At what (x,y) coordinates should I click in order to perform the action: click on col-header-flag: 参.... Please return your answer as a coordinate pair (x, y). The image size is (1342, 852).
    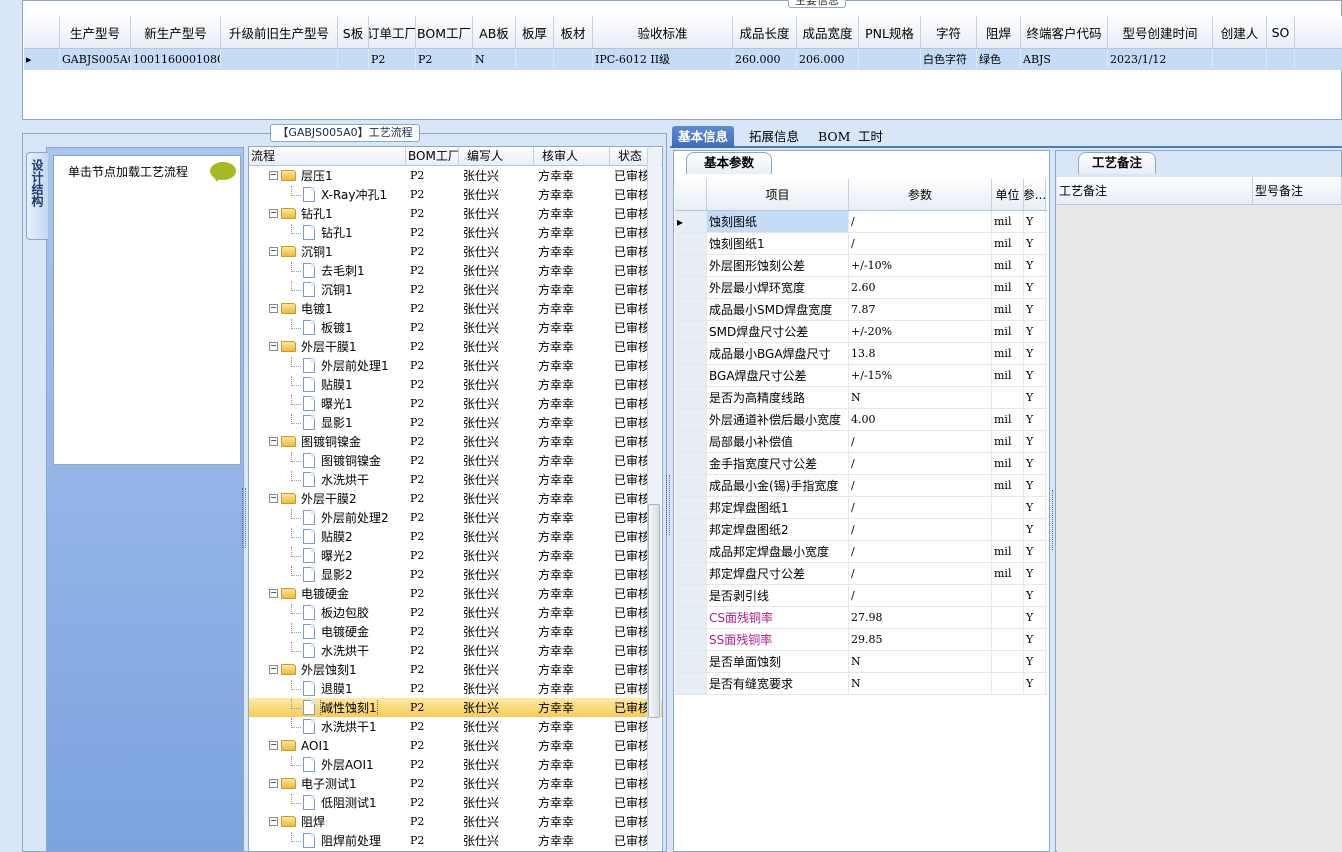
    Looking at the image, I should click on (1035, 194).